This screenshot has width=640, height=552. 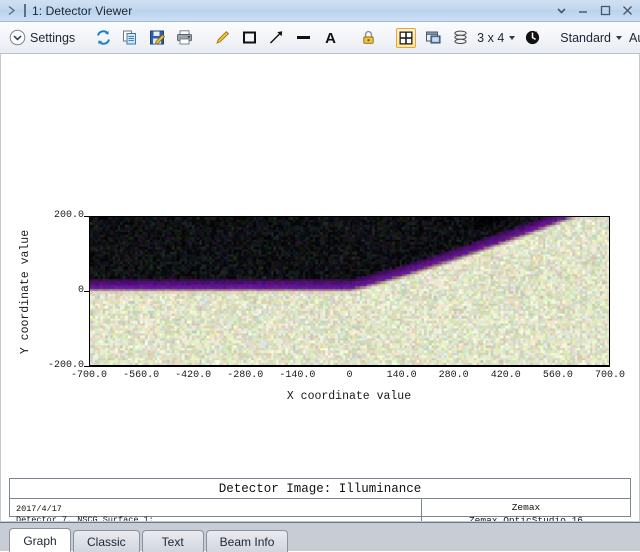 I want to click on tab-bar: Graph Classic Text Beam Info, so click(x=320, y=537).